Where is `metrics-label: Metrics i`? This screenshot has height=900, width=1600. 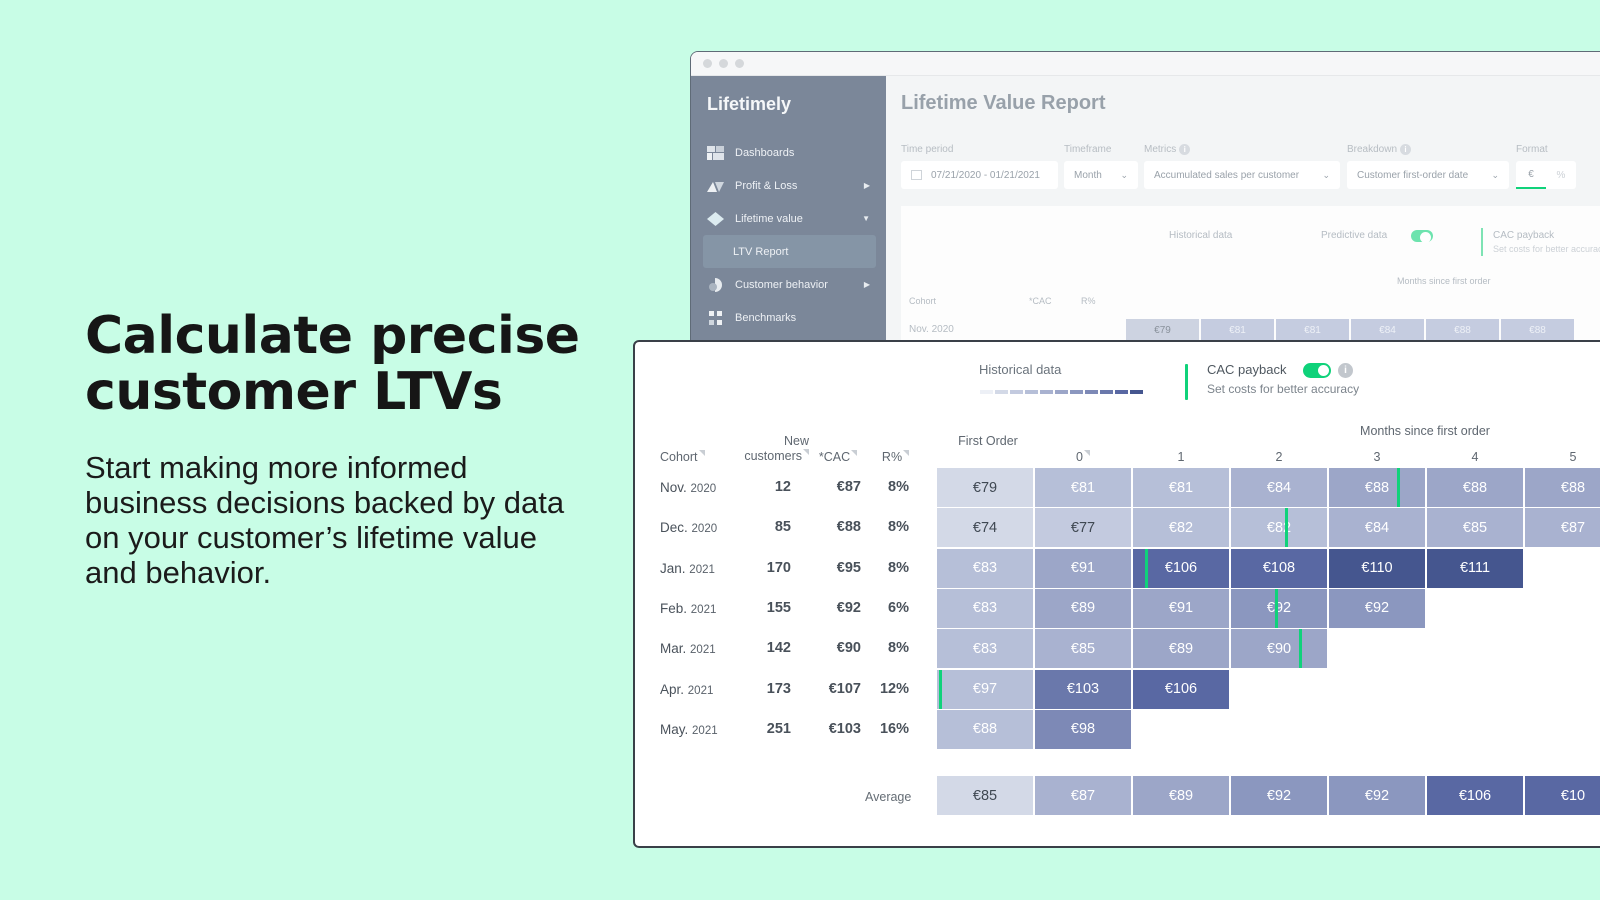
metrics-label: Metrics i is located at coordinates (1167, 149).